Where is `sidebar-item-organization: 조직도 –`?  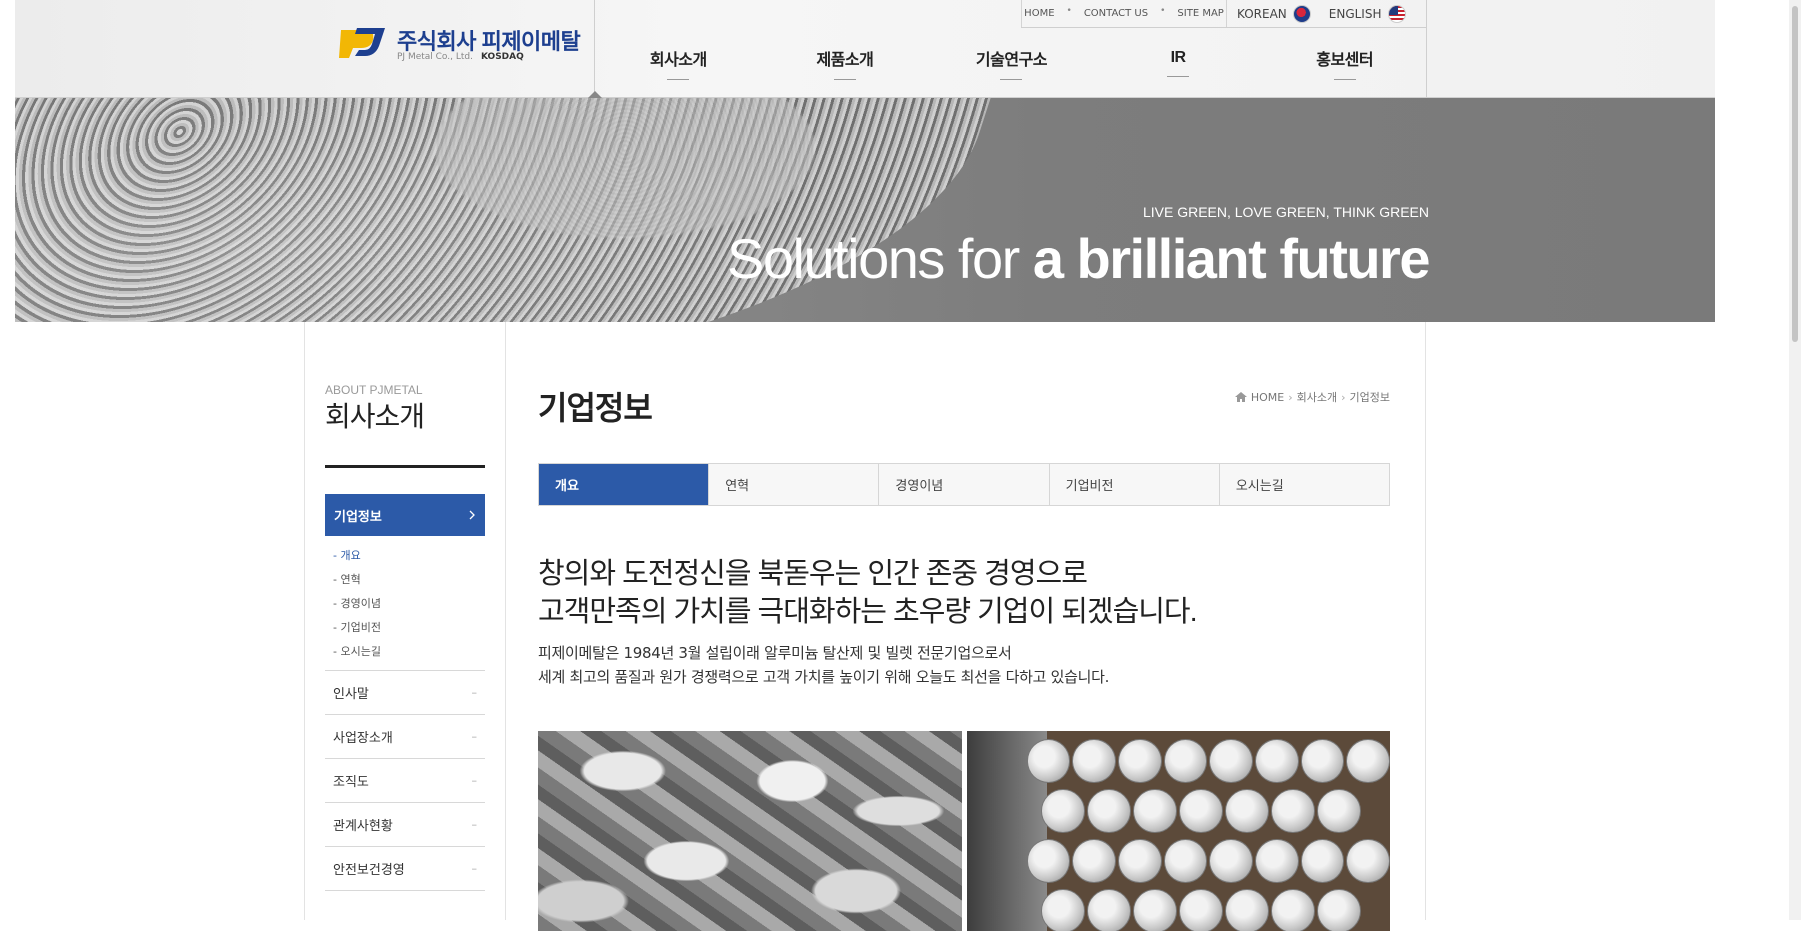 sidebar-item-organization: 조직도 – is located at coordinates (405, 781).